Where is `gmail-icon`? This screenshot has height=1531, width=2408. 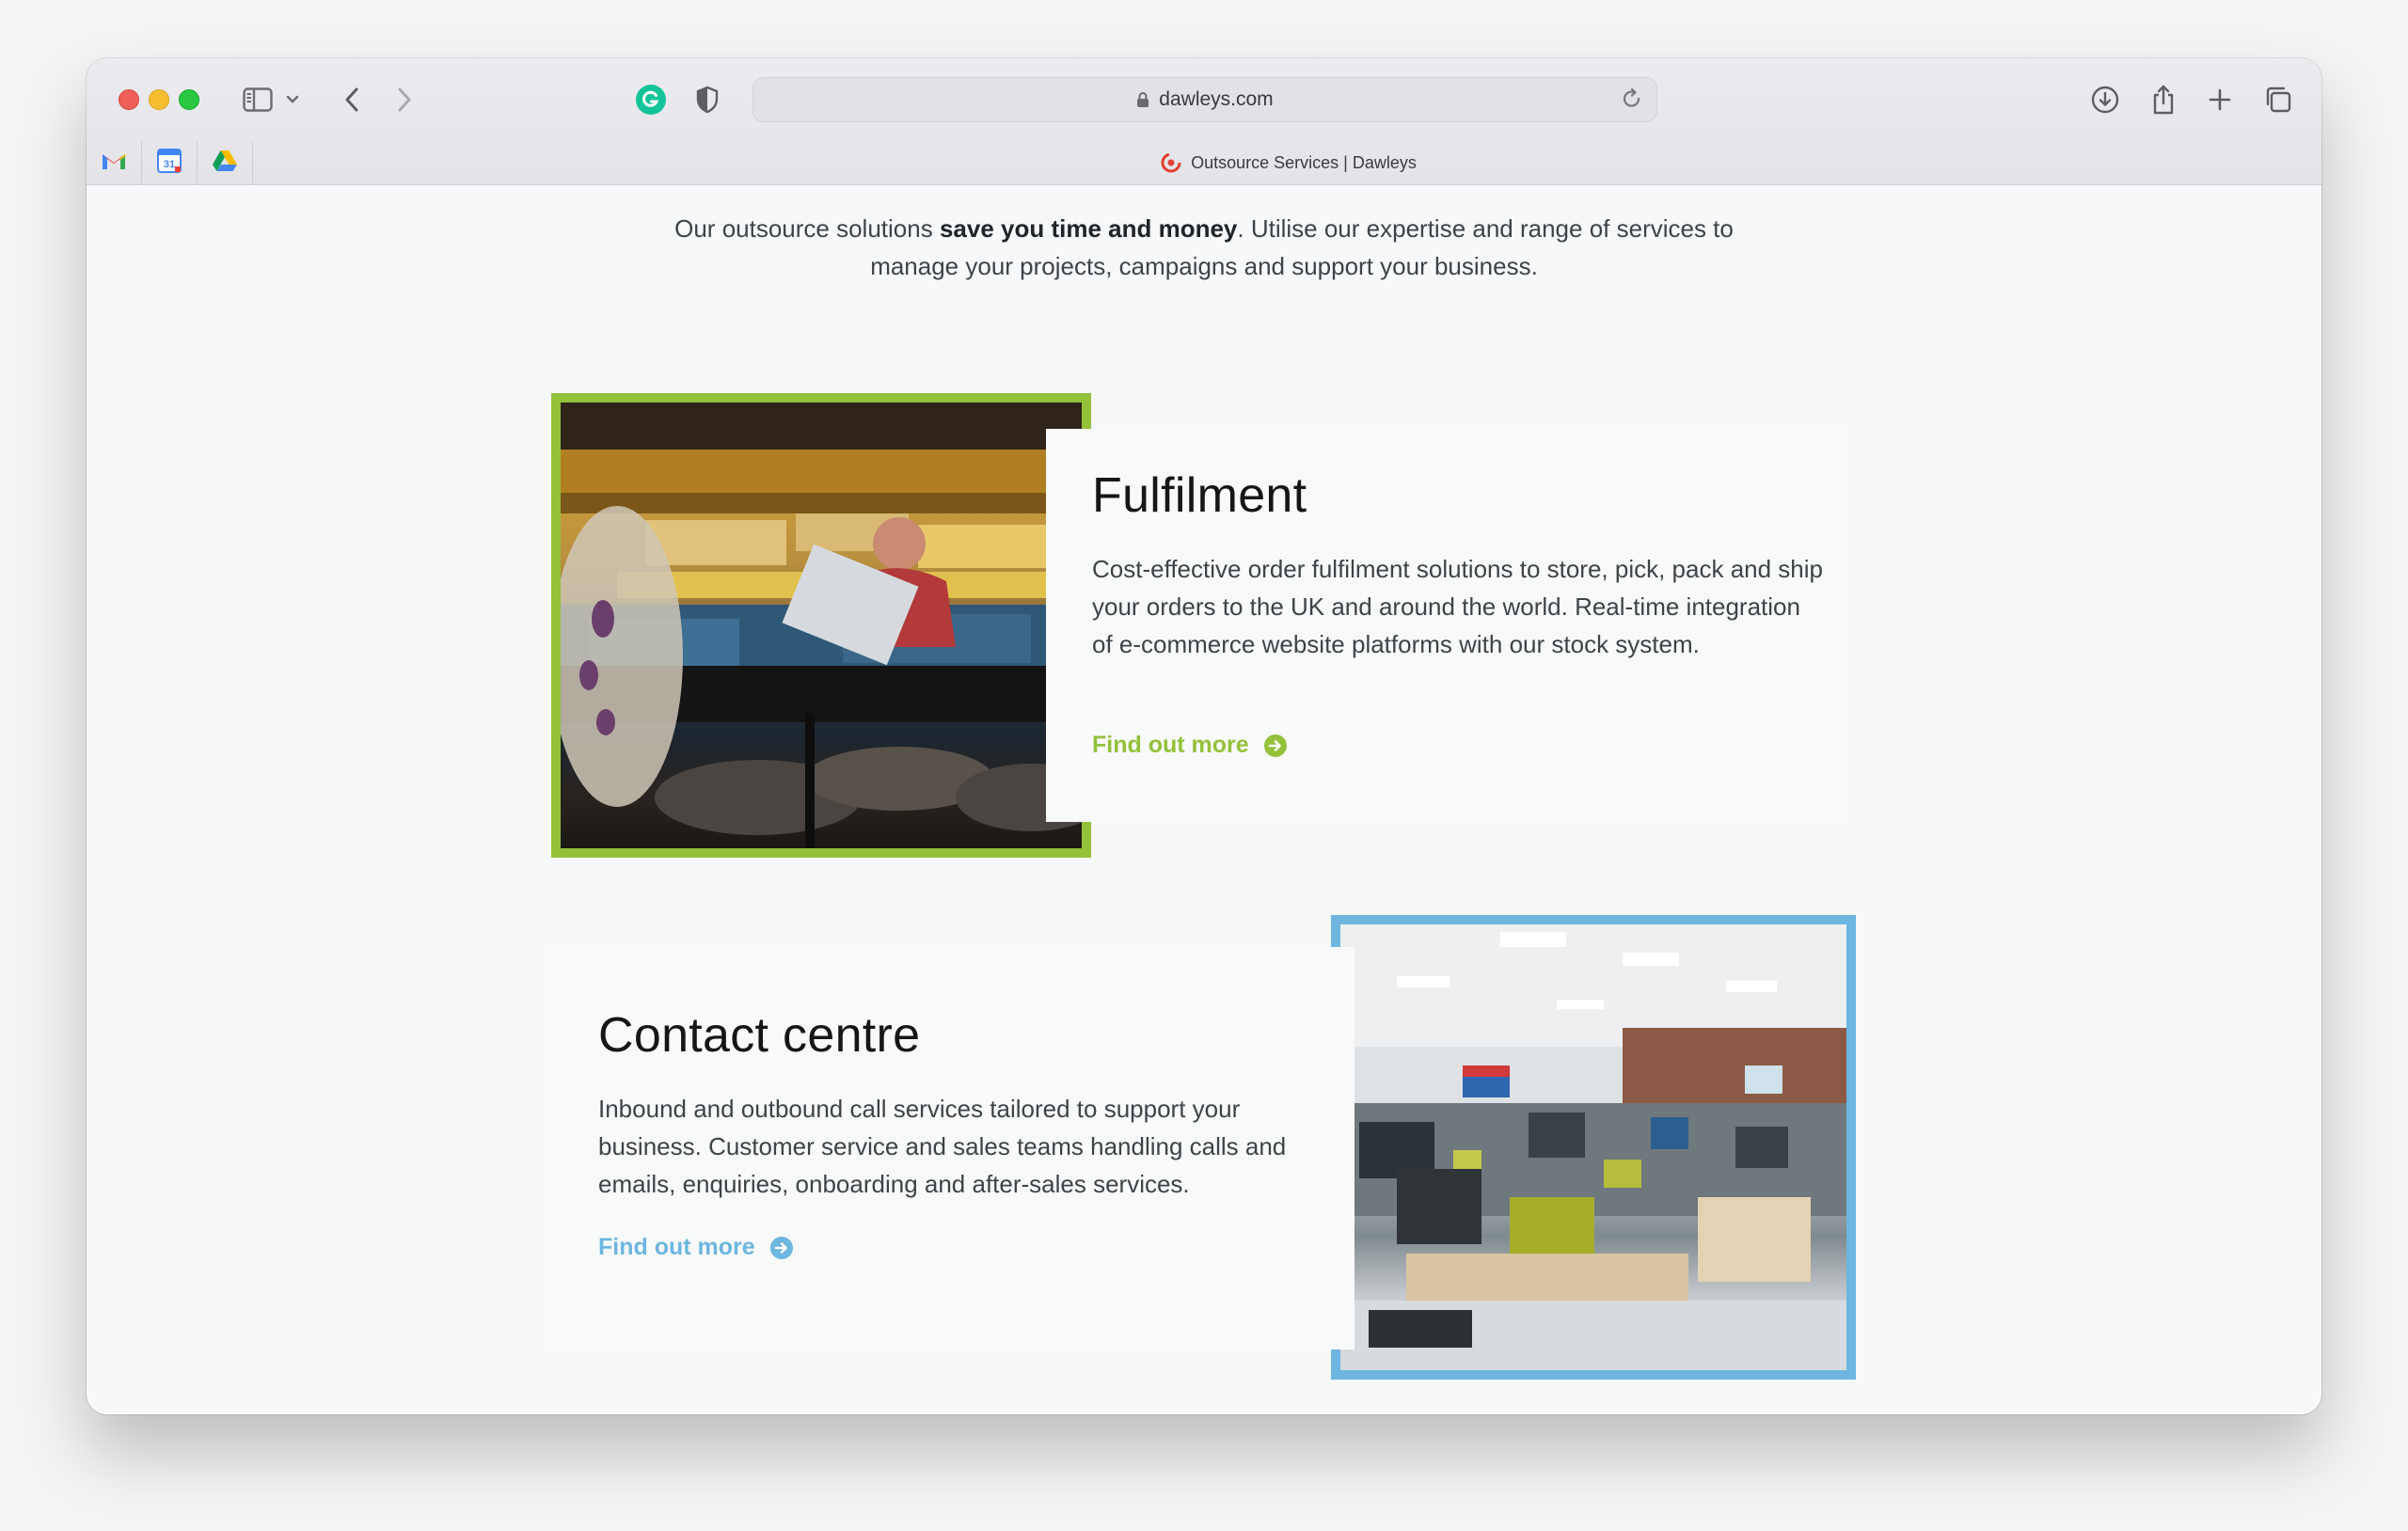 gmail-icon is located at coordinates (114, 163).